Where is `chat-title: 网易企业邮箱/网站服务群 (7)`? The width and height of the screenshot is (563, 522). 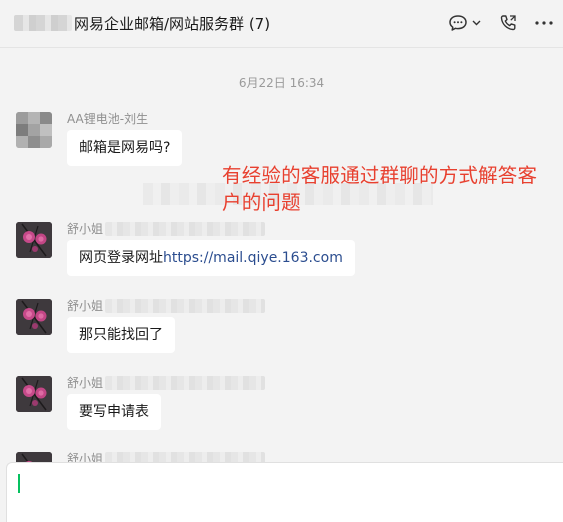 chat-title: 网易企业邮箱/网站服务群 (7) is located at coordinates (172, 23).